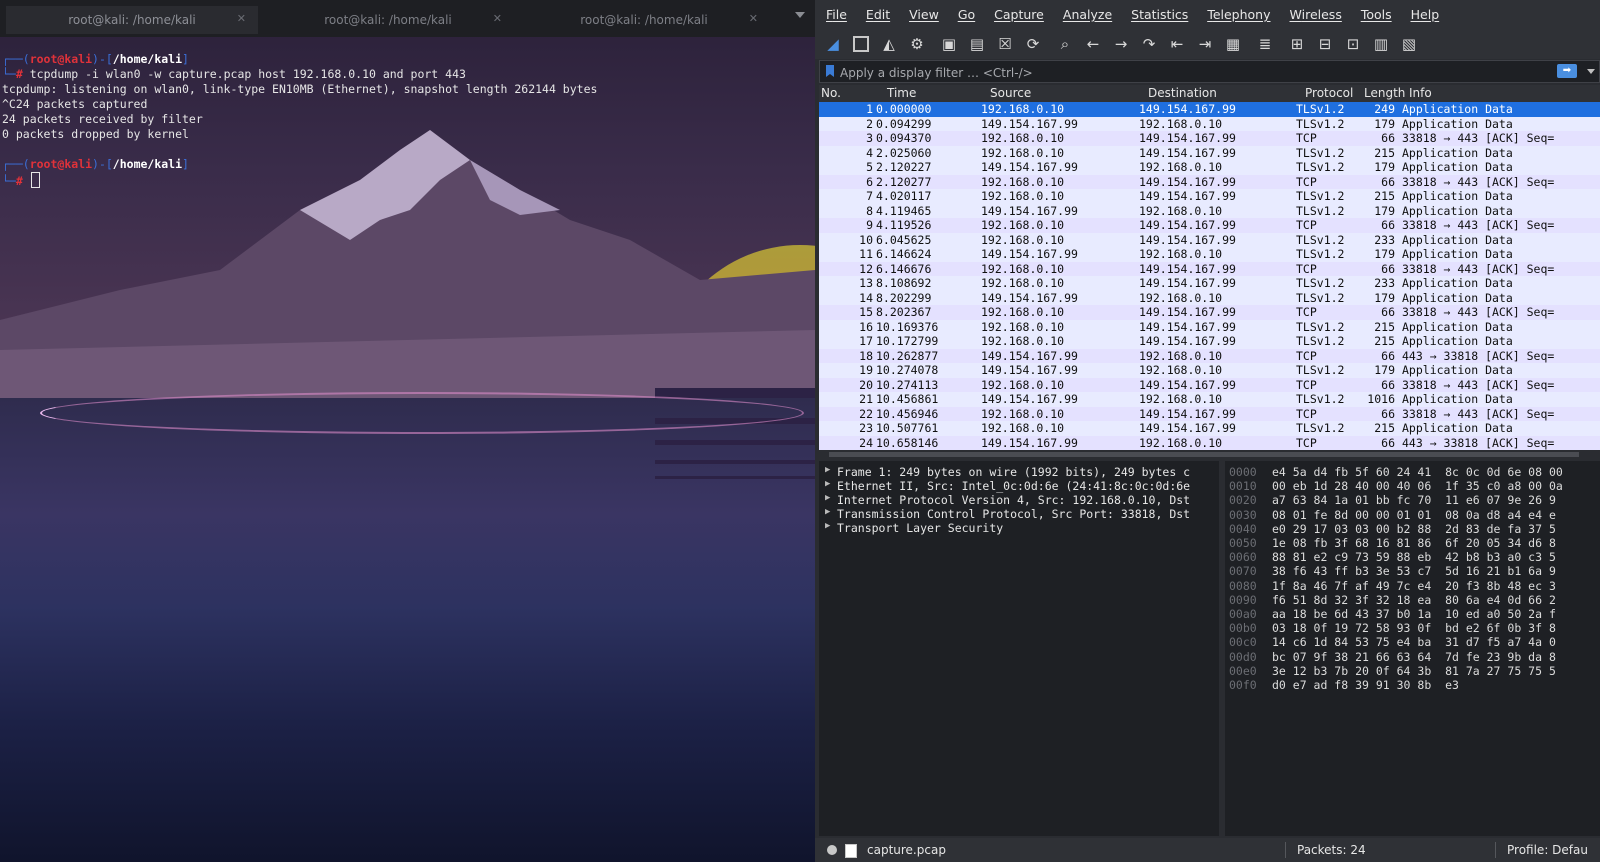 Image resolution: width=1600 pixels, height=862 pixels. What do you see at coordinates (922, 14) in the screenshot?
I see `menu-view: View` at bounding box center [922, 14].